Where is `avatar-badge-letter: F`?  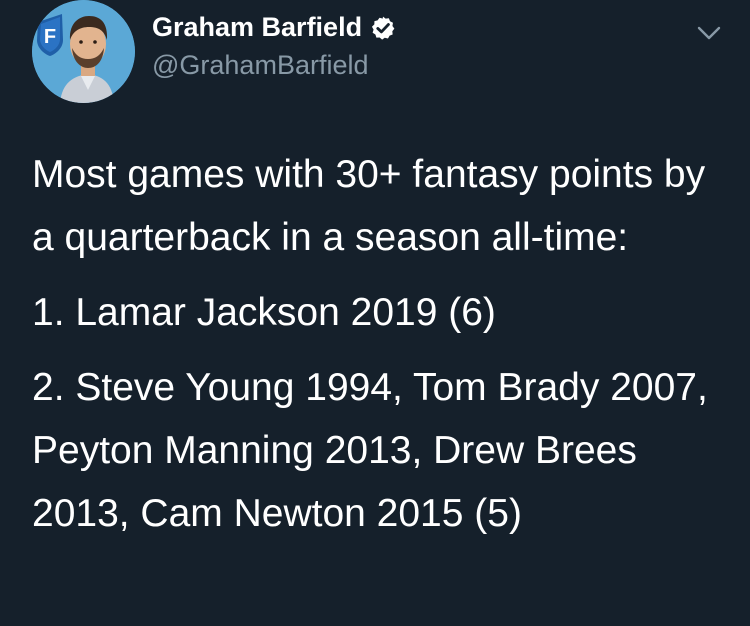 avatar-badge-letter: F is located at coordinates (50, 37).